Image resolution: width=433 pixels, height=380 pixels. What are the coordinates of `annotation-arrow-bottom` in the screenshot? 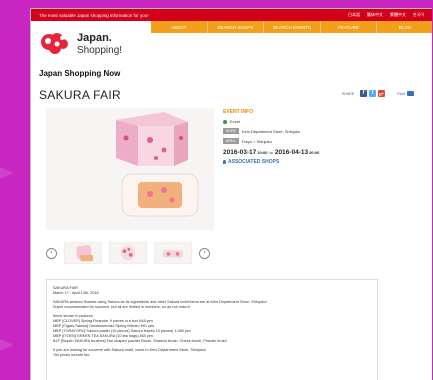 It's located at (7, 345).